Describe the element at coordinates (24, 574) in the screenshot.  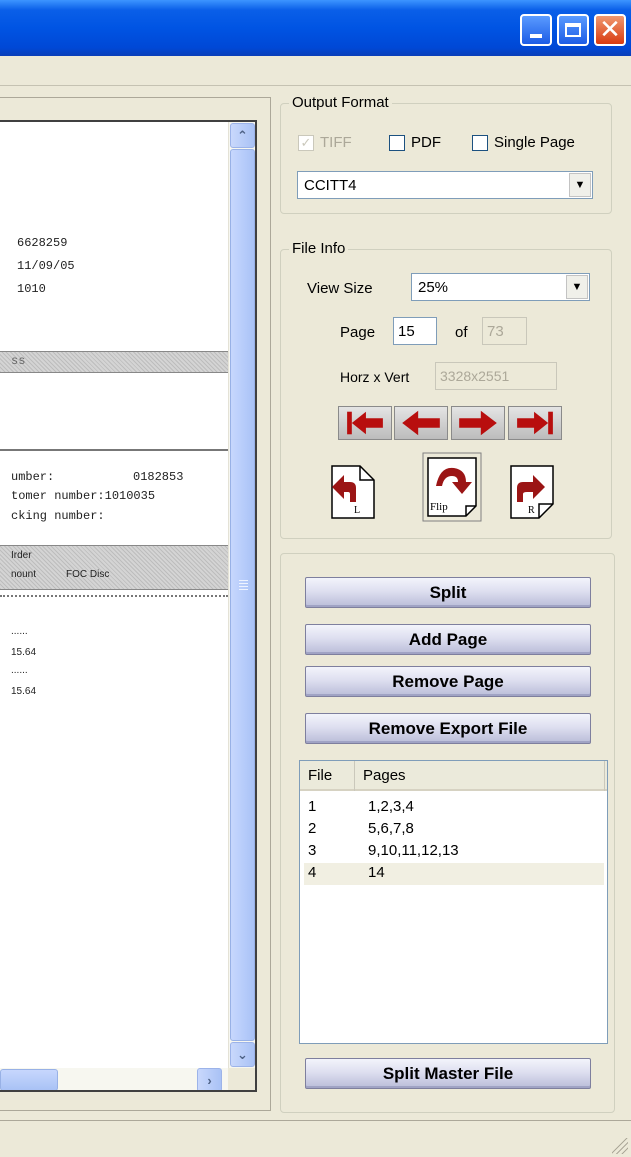
I see `doc-text: nount` at that location.